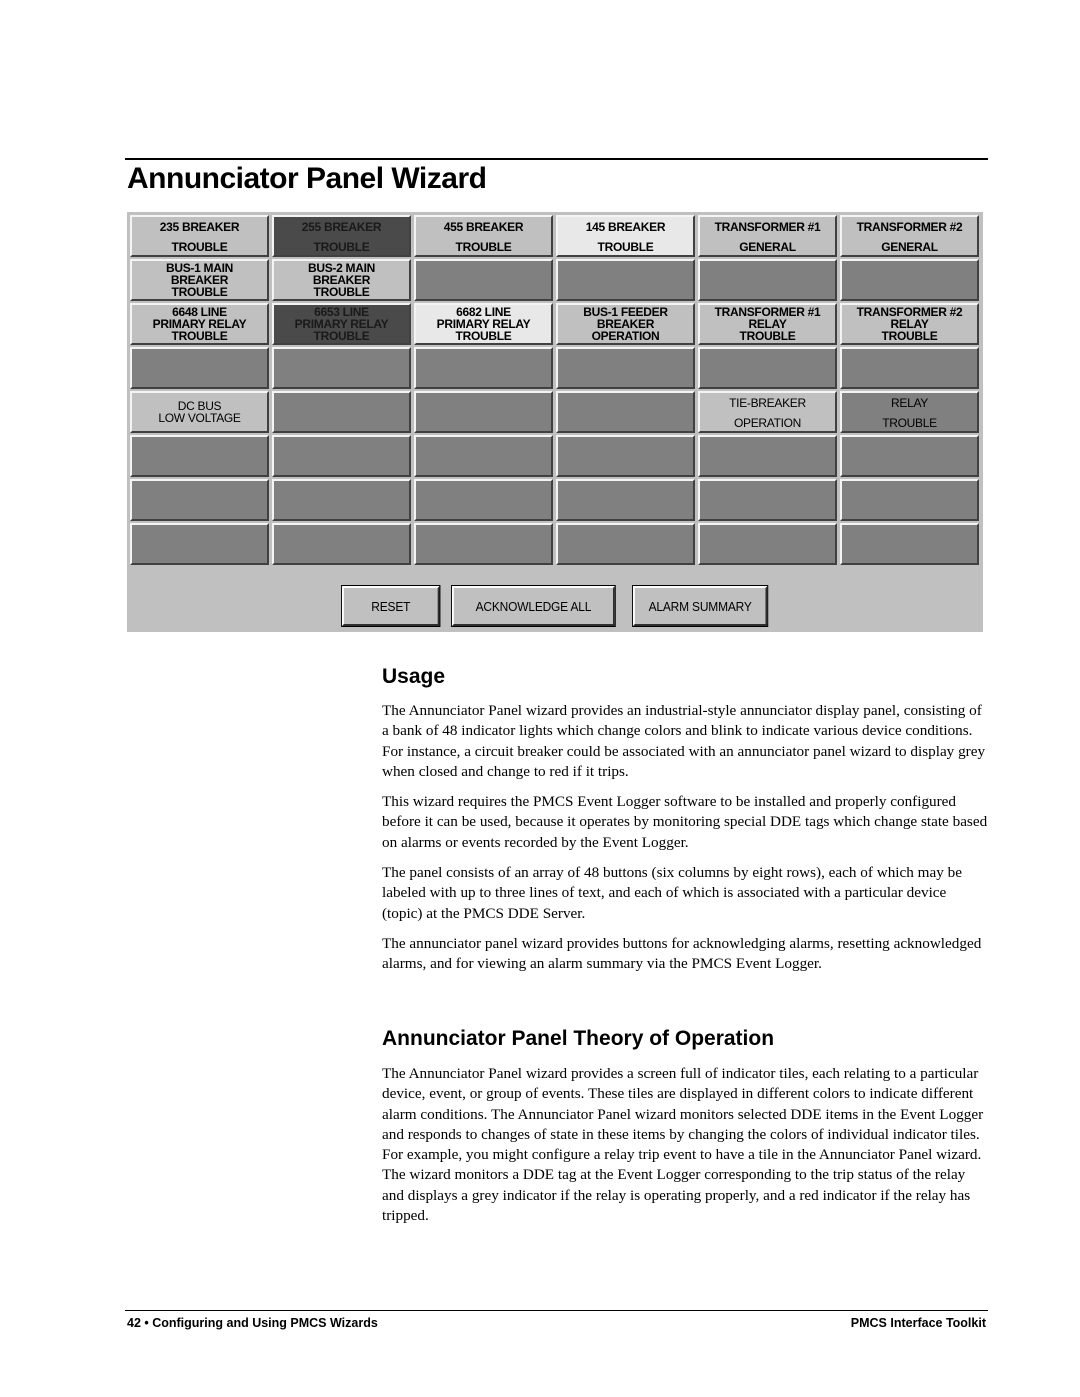 This screenshot has width=1080, height=1397. Describe the element at coordinates (341, 227) in the screenshot. I see `tile-label-line: 255 BREAKER` at that location.